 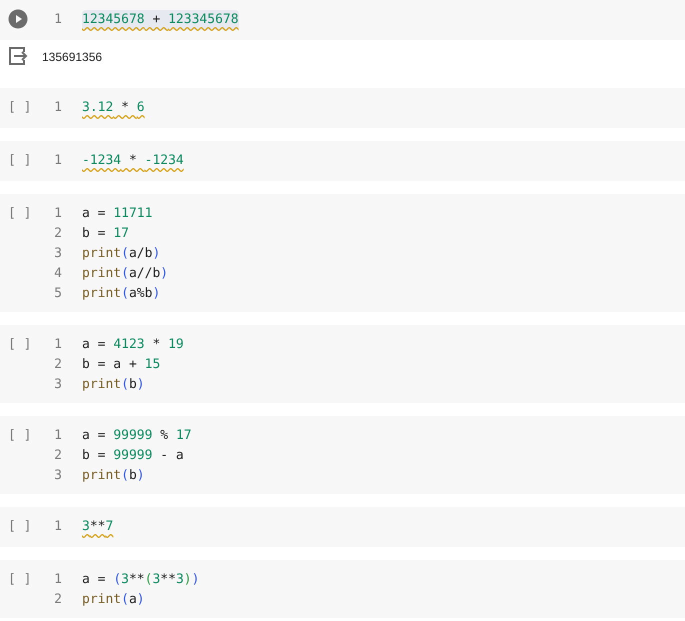 What do you see at coordinates (121, 254) in the screenshot?
I see `code-line: print(a/b)` at bounding box center [121, 254].